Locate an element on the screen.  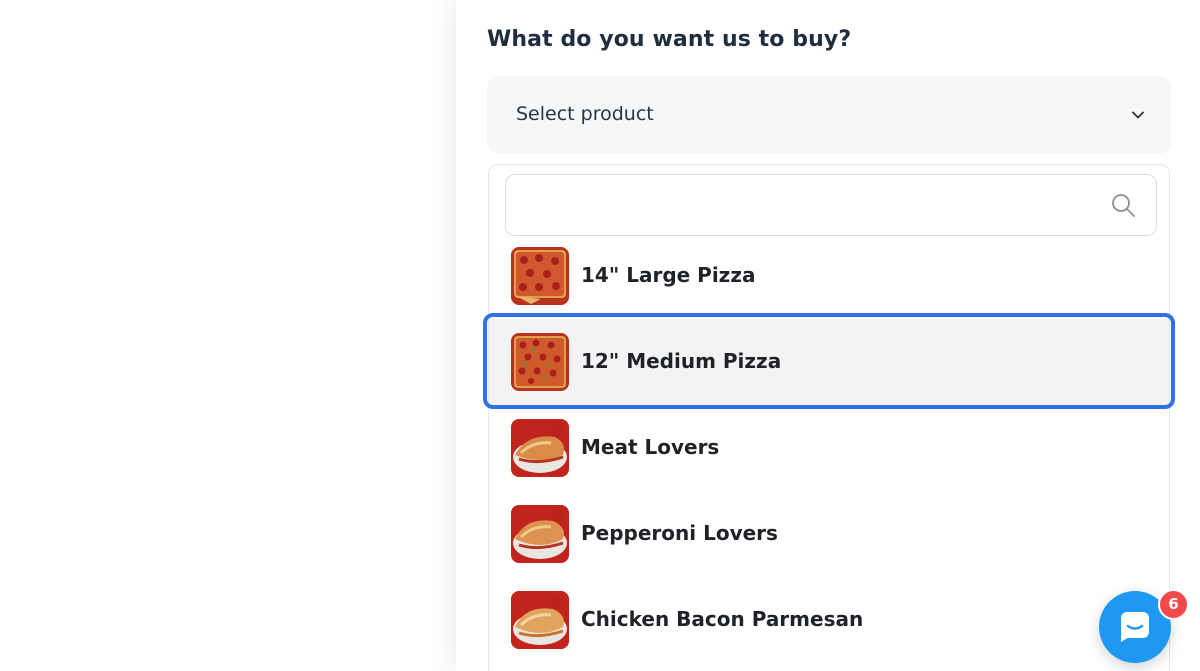
product-option-label: Meat Lovers is located at coordinates (650, 447).